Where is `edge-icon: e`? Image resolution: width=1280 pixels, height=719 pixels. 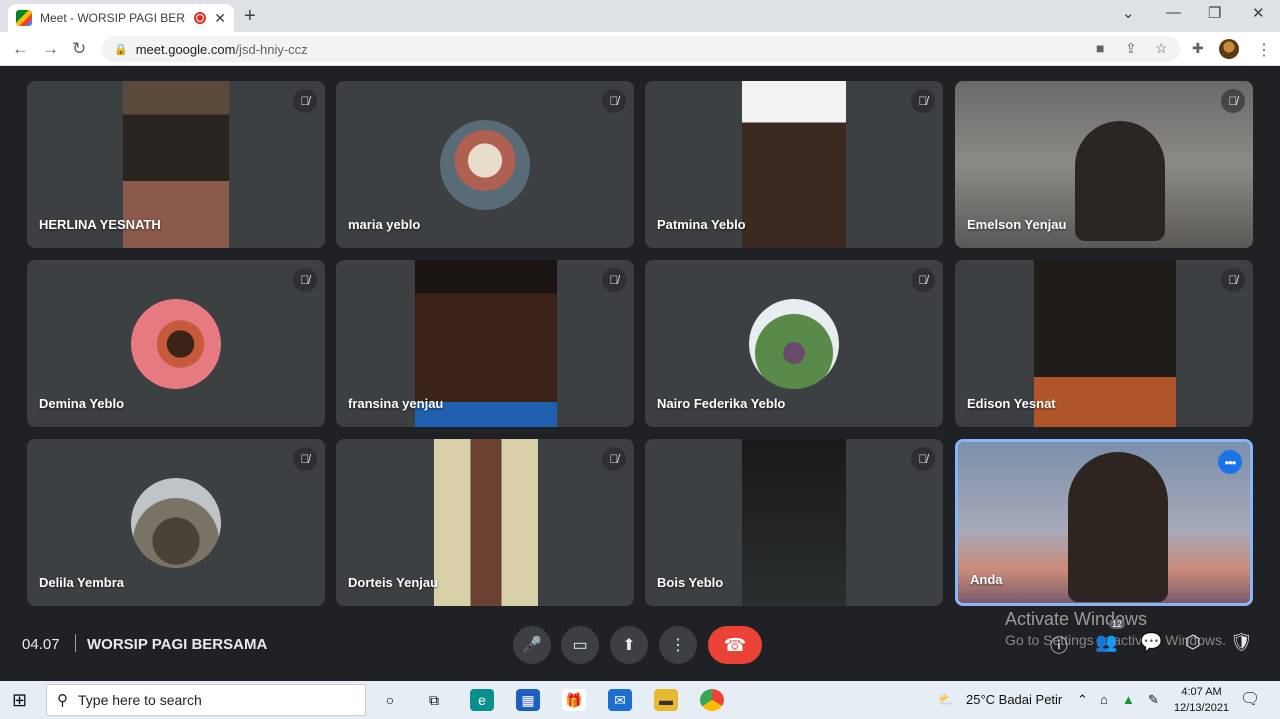
edge-icon: e is located at coordinates (482, 700).